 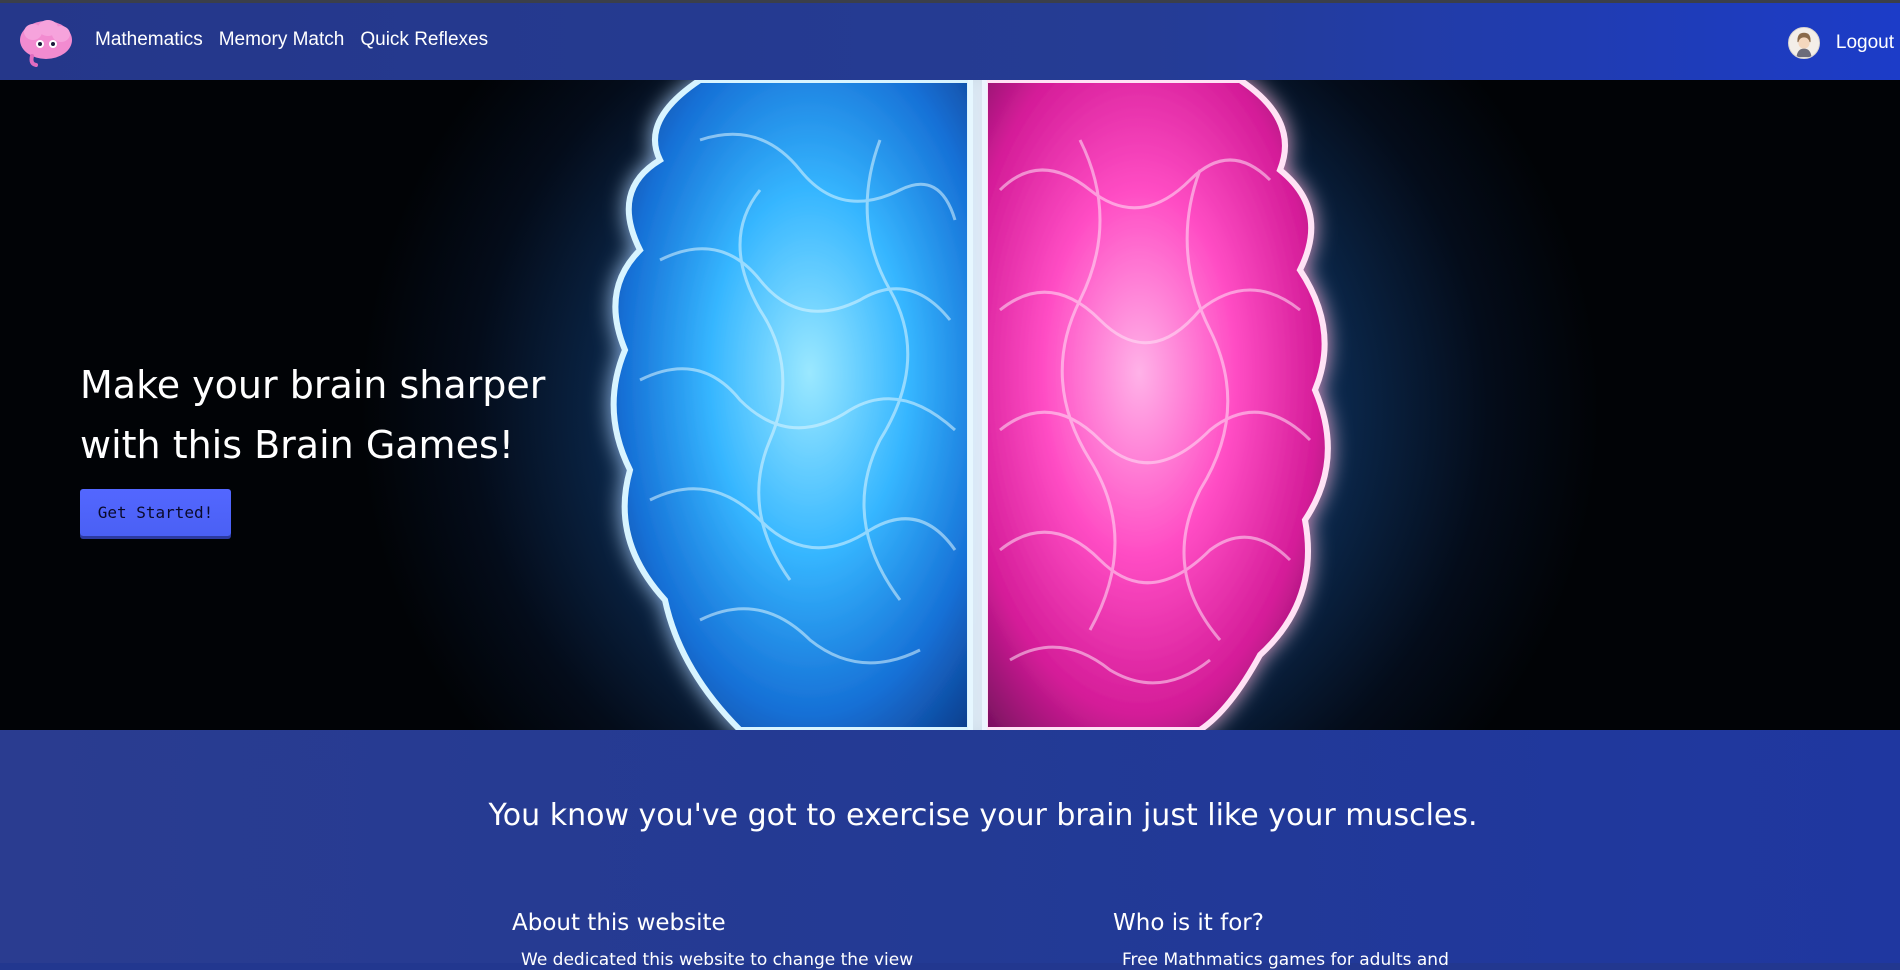 What do you see at coordinates (1803, 43) in the screenshot?
I see `user-avatar-icon` at bounding box center [1803, 43].